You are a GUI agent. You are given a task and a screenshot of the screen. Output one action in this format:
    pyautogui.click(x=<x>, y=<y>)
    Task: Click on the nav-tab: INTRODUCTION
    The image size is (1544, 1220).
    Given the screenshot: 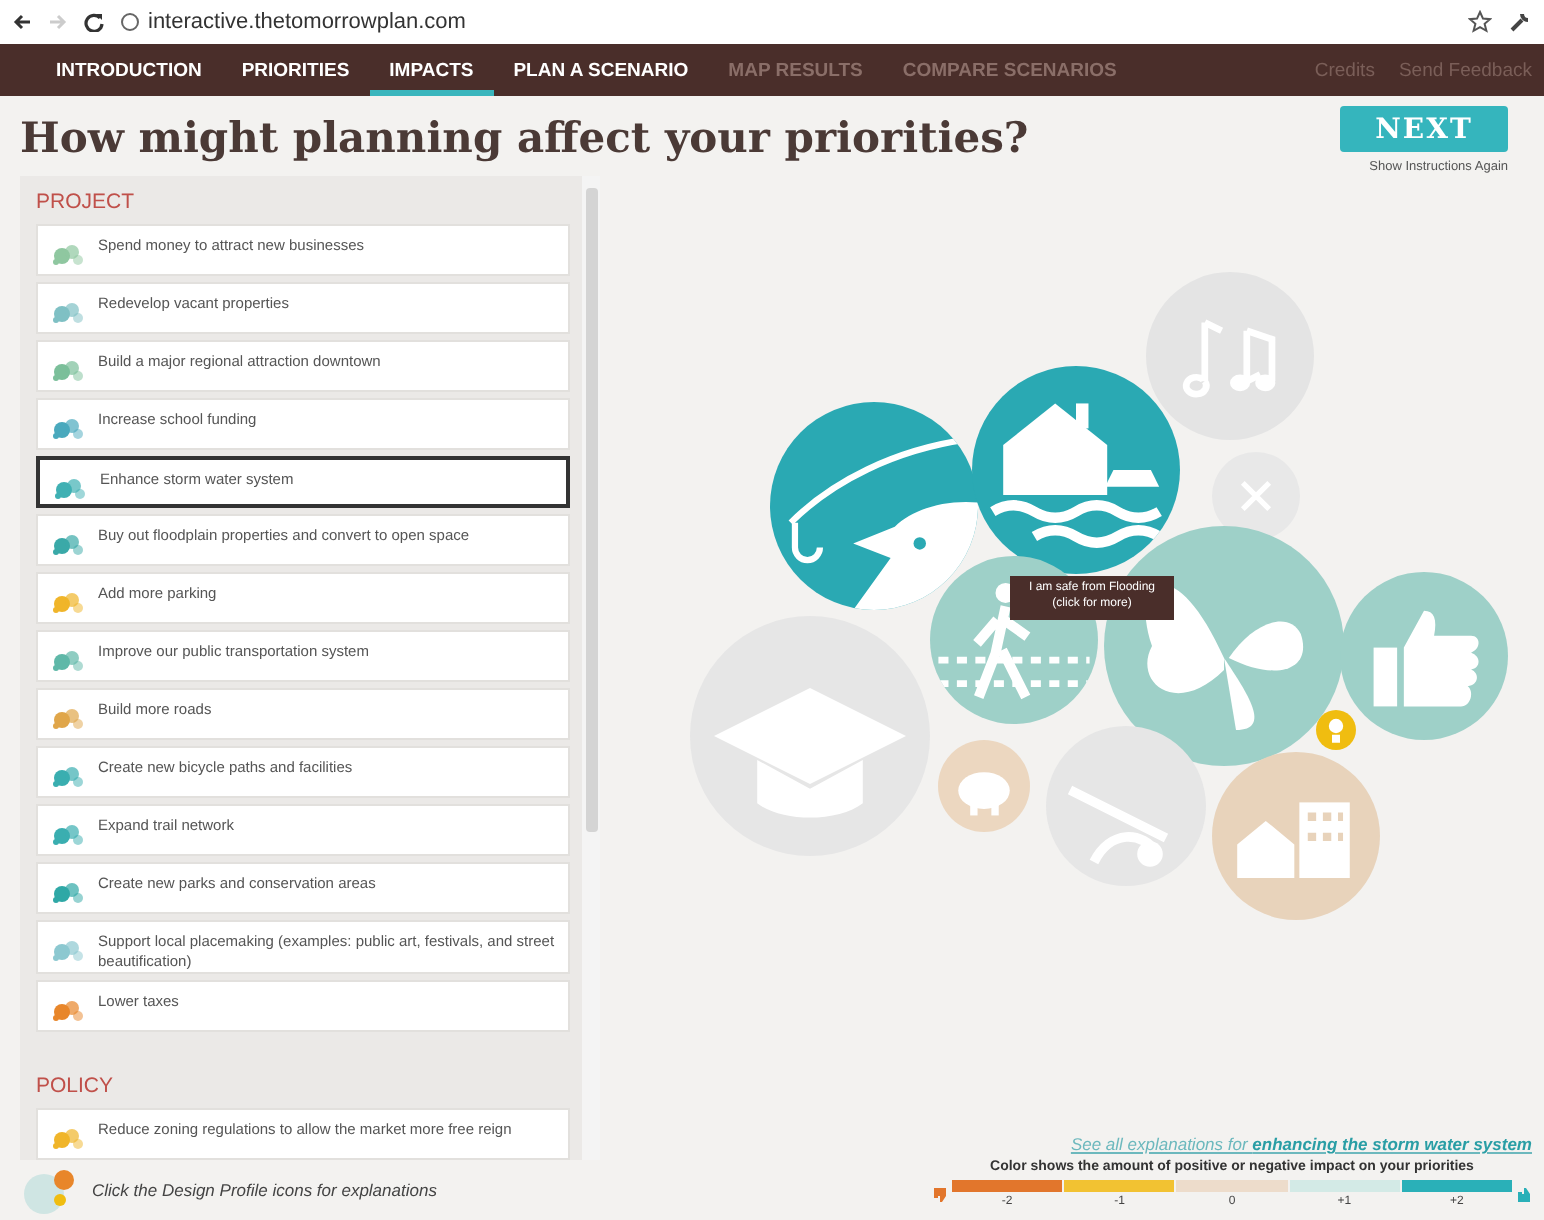 What is the action you would take?
    pyautogui.click(x=129, y=70)
    